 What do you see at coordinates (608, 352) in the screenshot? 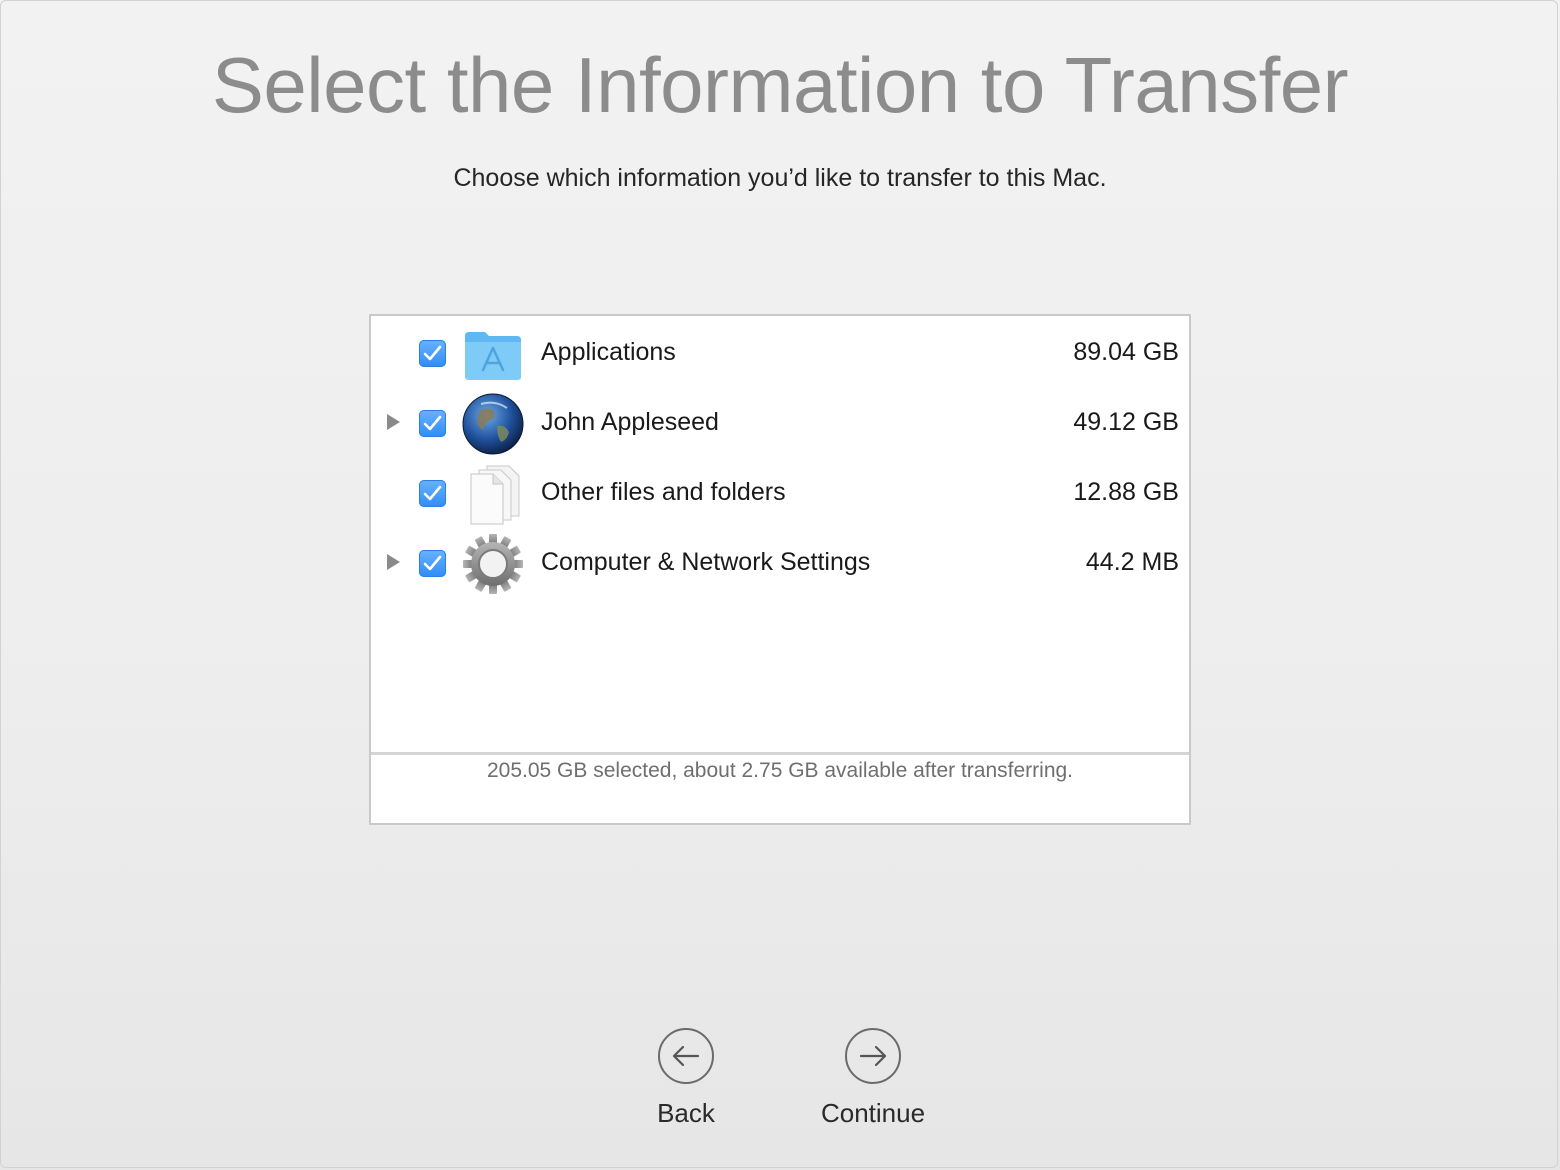
I see `applications-label: Applications` at bounding box center [608, 352].